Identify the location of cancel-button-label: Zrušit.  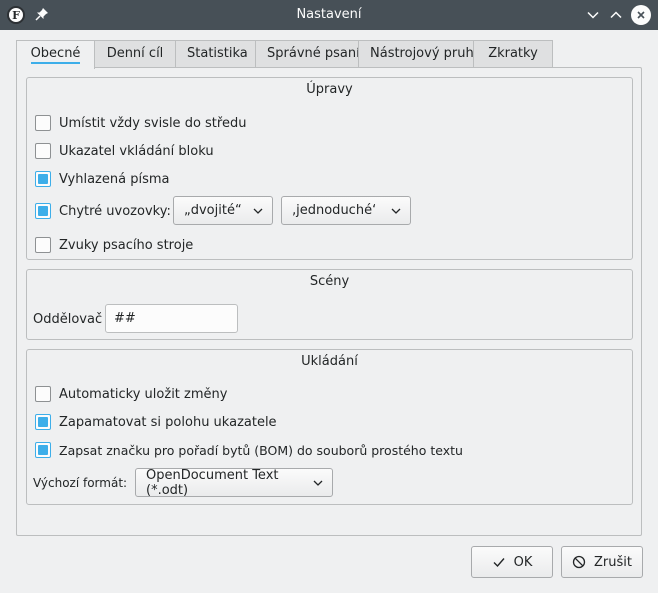
(613, 562).